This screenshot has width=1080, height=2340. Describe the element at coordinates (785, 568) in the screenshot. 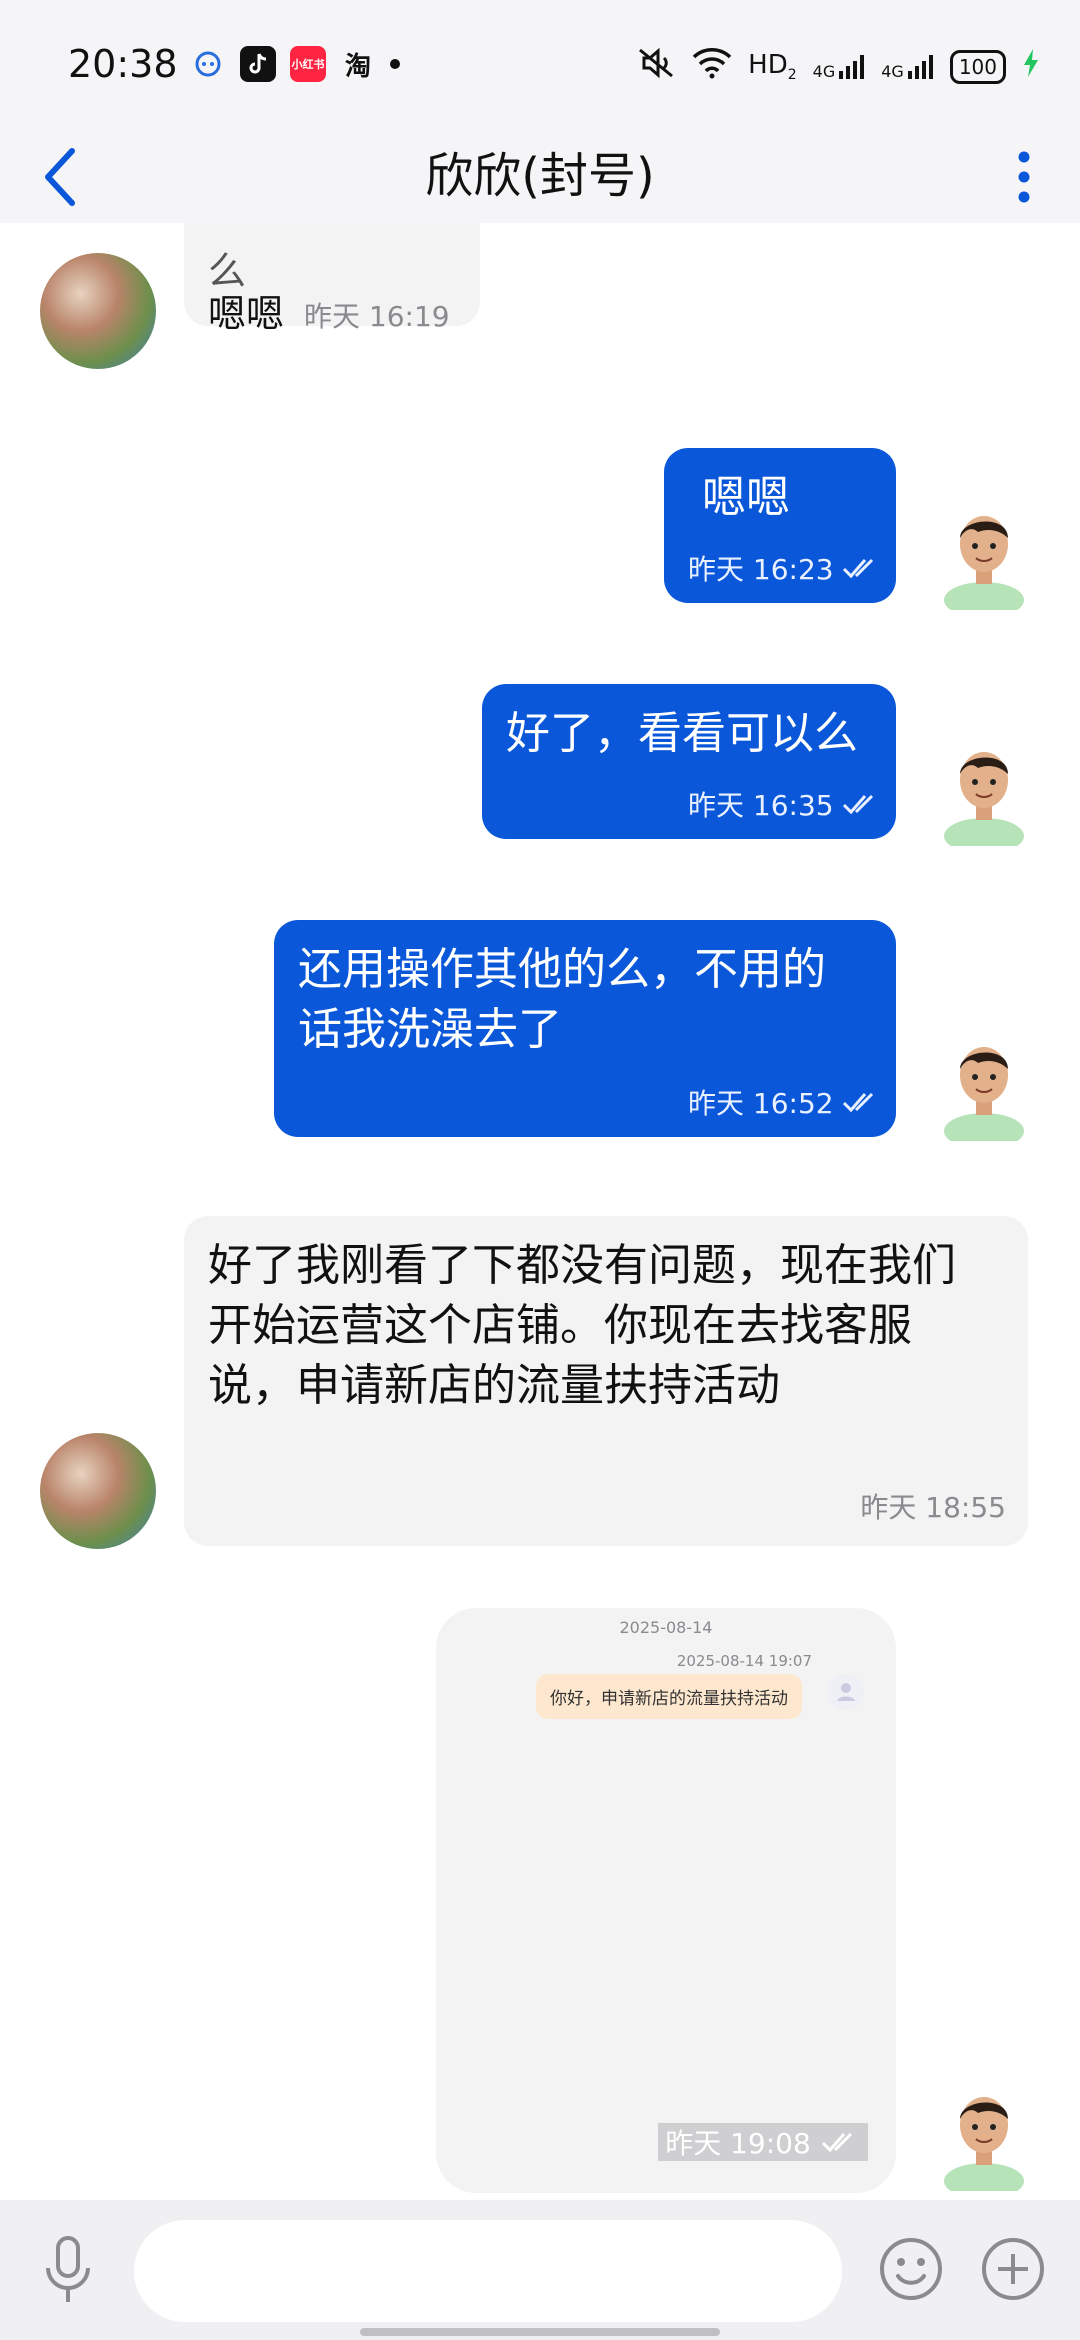

I see `message-time: 昨天 16:23` at that location.